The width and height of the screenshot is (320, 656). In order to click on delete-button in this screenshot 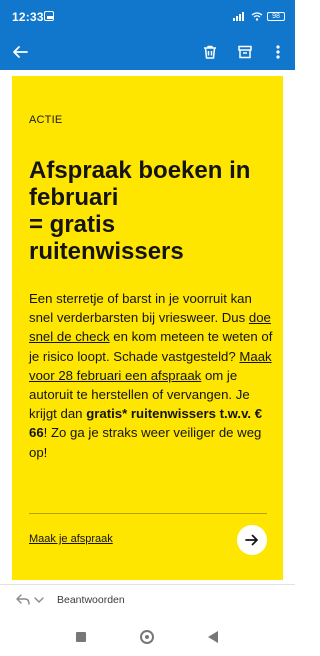, I will do `click(210, 52)`.